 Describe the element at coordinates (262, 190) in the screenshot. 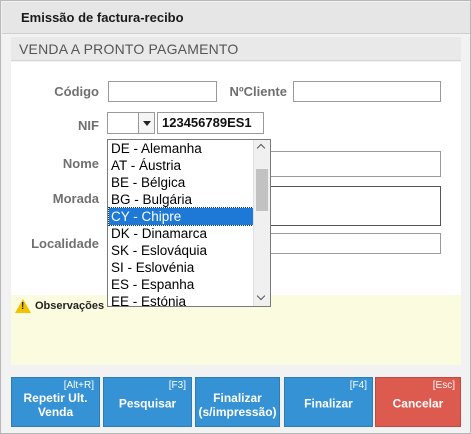

I see `scrollbar-thumb` at that location.